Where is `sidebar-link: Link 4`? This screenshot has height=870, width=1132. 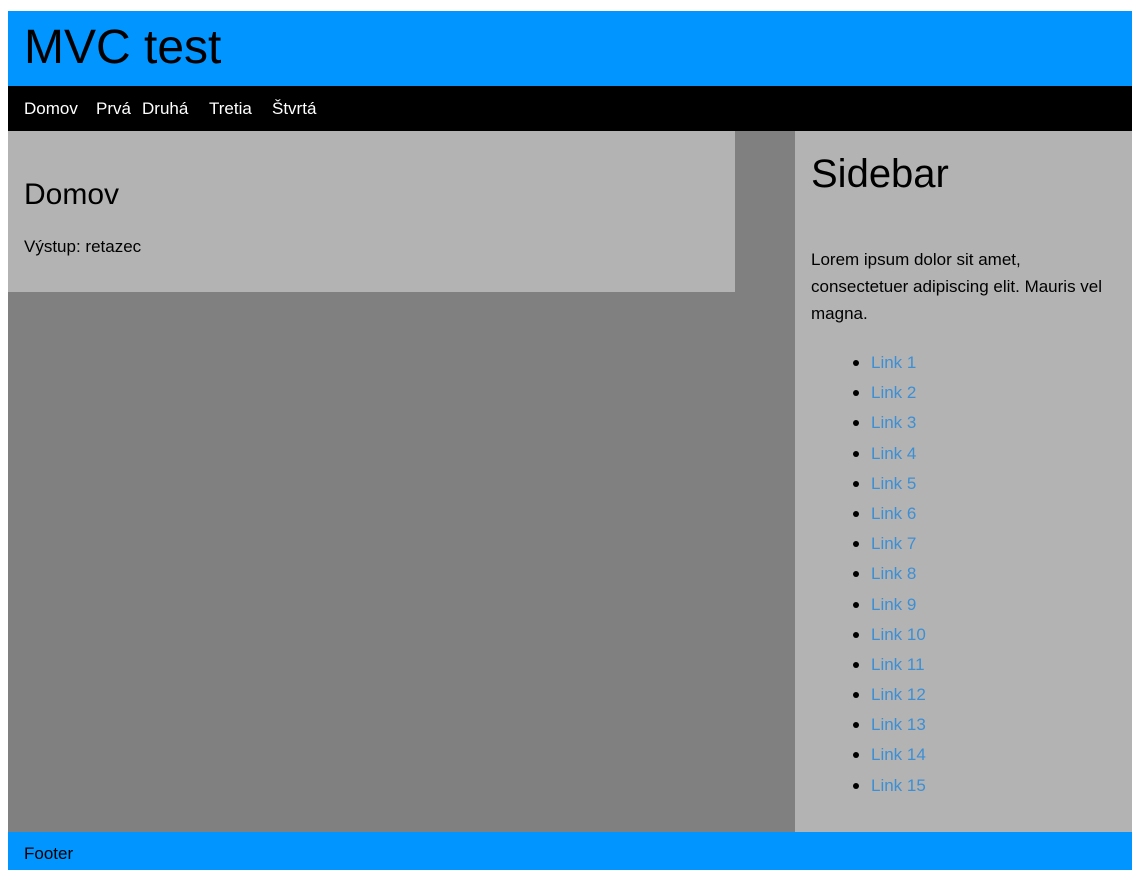
sidebar-link: Link 4 is located at coordinates (893, 453).